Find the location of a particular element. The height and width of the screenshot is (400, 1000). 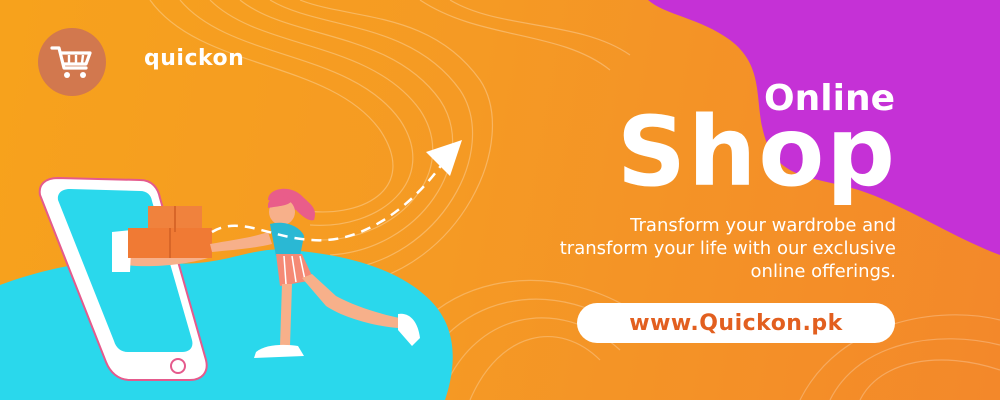

headline-shop: Shop is located at coordinates (756, 152).